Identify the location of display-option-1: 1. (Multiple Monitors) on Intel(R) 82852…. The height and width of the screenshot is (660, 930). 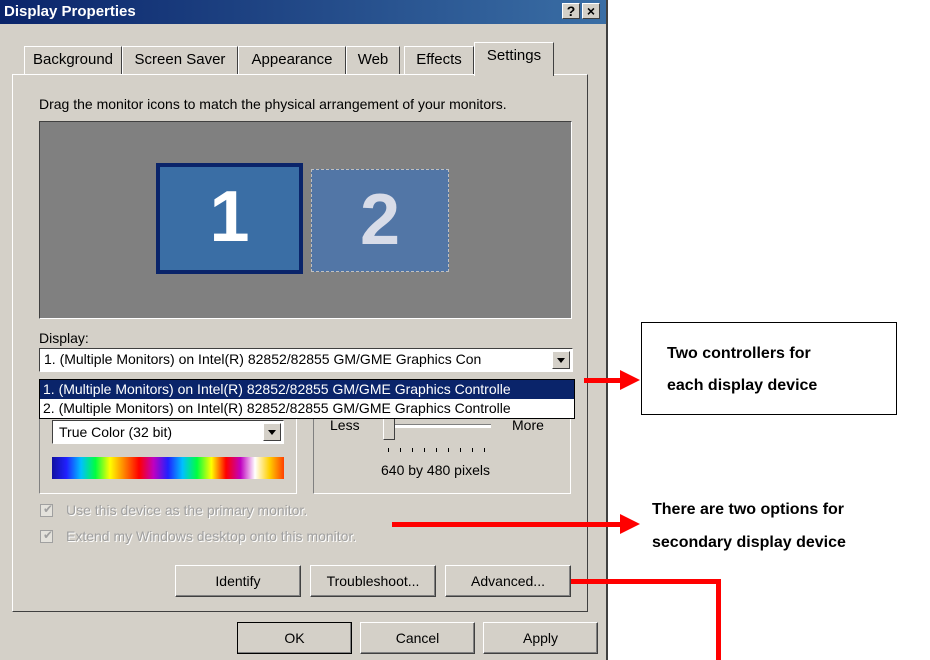
(307, 389).